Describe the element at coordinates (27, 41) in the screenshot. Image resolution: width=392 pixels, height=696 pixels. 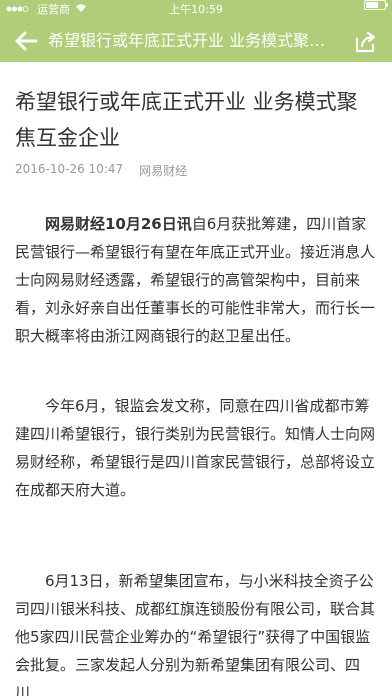
I see `back-arrow-icon` at that location.